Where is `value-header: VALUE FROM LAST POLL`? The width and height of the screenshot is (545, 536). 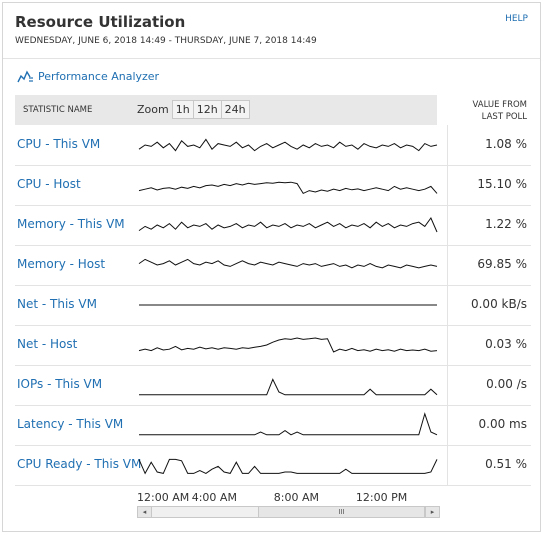 value-header: VALUE FROM LAST POLL is located at coordinates (489, 110).